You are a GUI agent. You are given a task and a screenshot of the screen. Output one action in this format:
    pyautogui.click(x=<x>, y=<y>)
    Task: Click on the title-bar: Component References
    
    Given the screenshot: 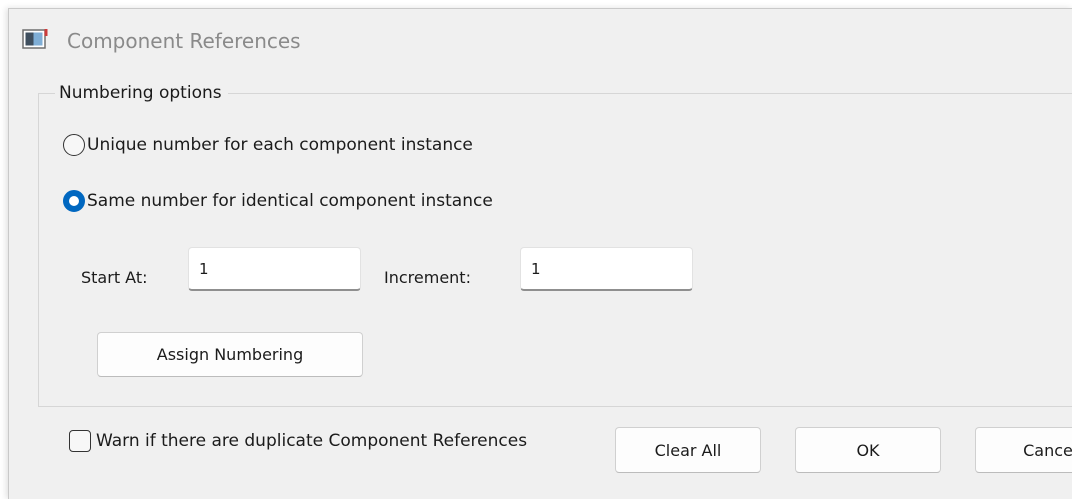 What is the action you would take?
    pyautogui.click(x=540, y=39)
    